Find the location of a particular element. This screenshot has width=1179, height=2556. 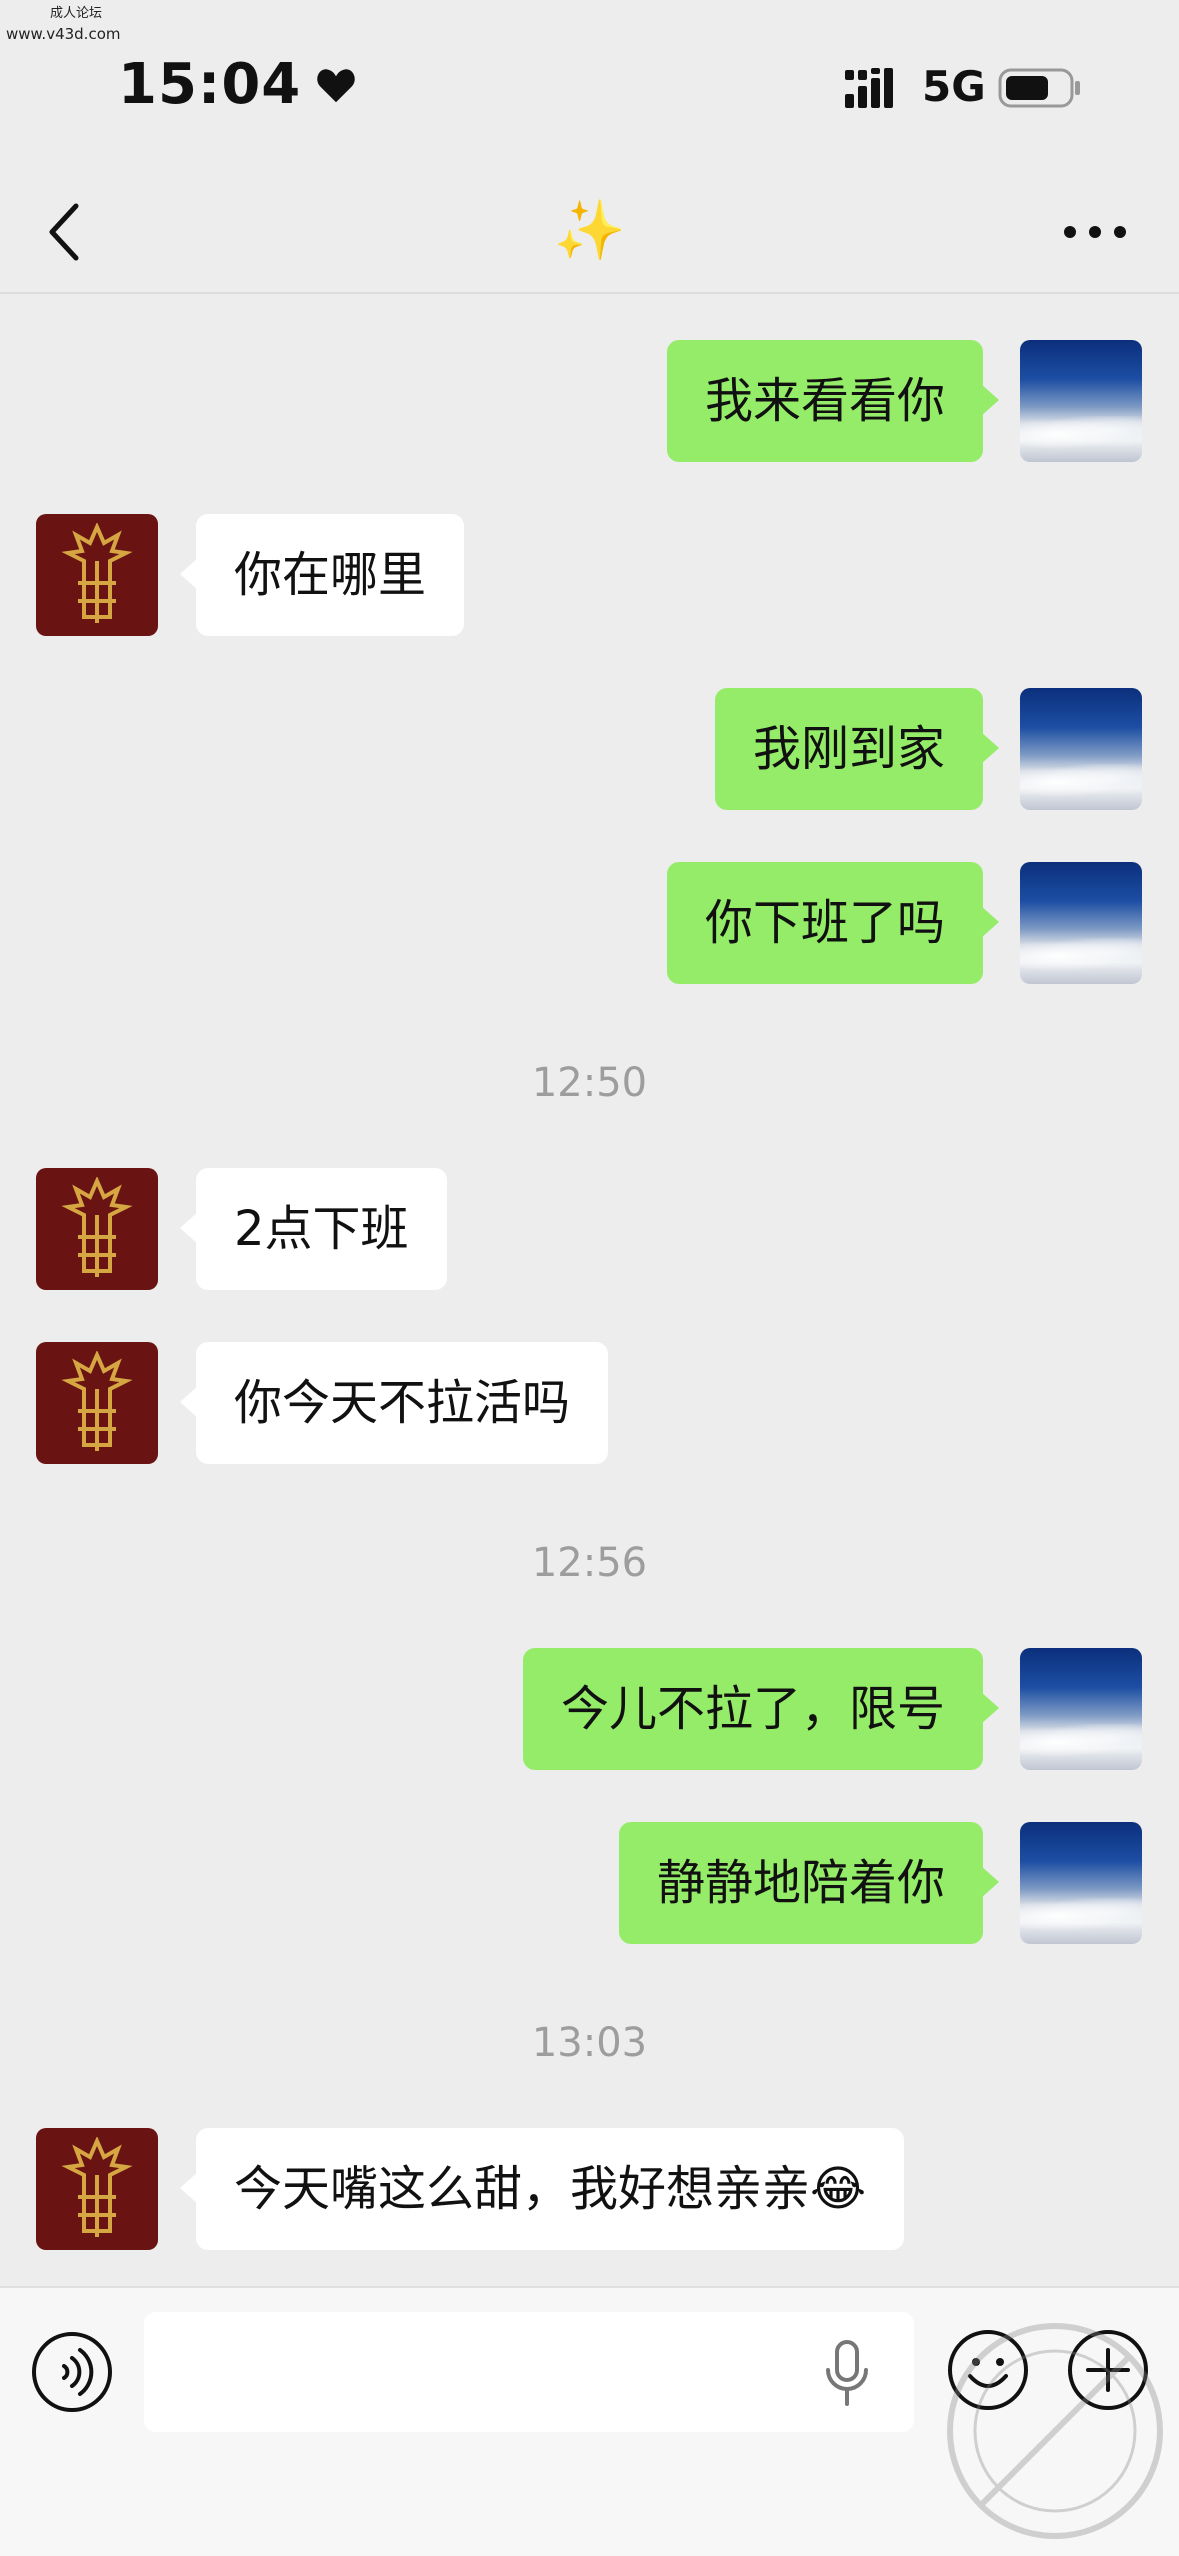

heart-icon is located at coordinates (336, 85).